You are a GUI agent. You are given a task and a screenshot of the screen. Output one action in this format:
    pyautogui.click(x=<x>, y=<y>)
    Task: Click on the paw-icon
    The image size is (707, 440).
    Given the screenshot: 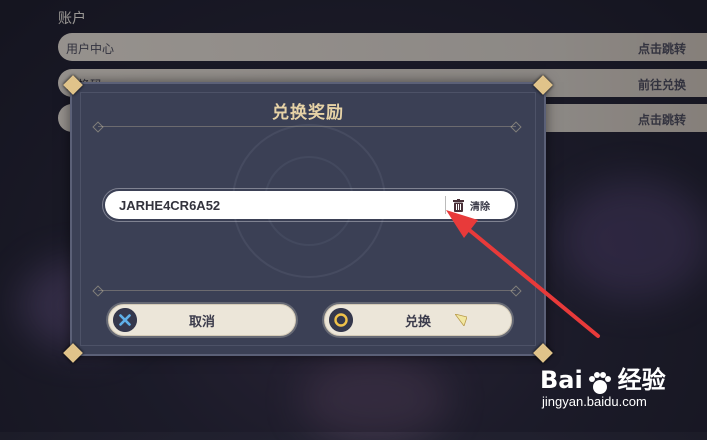 What is the action you would take?
    pyautogui.click(x=600, y=382)
    